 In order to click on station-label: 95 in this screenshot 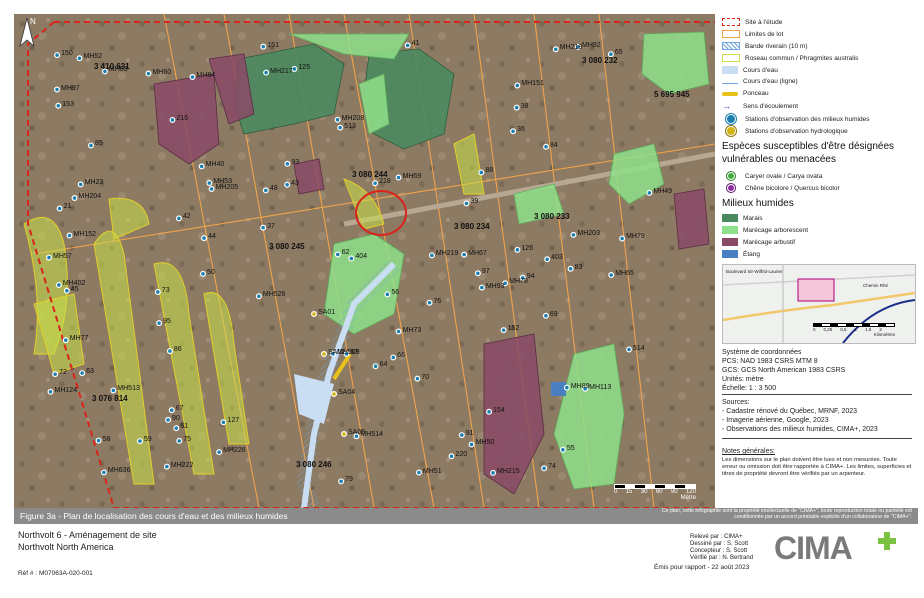, I will do `click(167, 322)`.